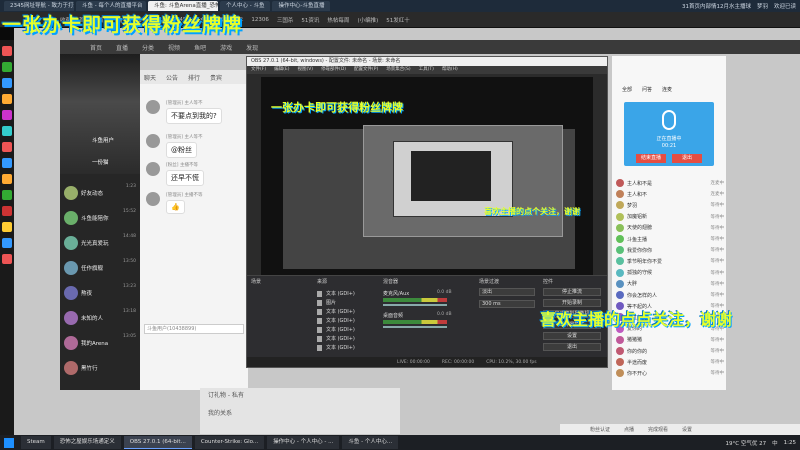 The image size is (800, 450). Describe the element at coordinates (670, 340) in the screenshot. I see `viewer-row: 猪猪猪 等待中` at that location.